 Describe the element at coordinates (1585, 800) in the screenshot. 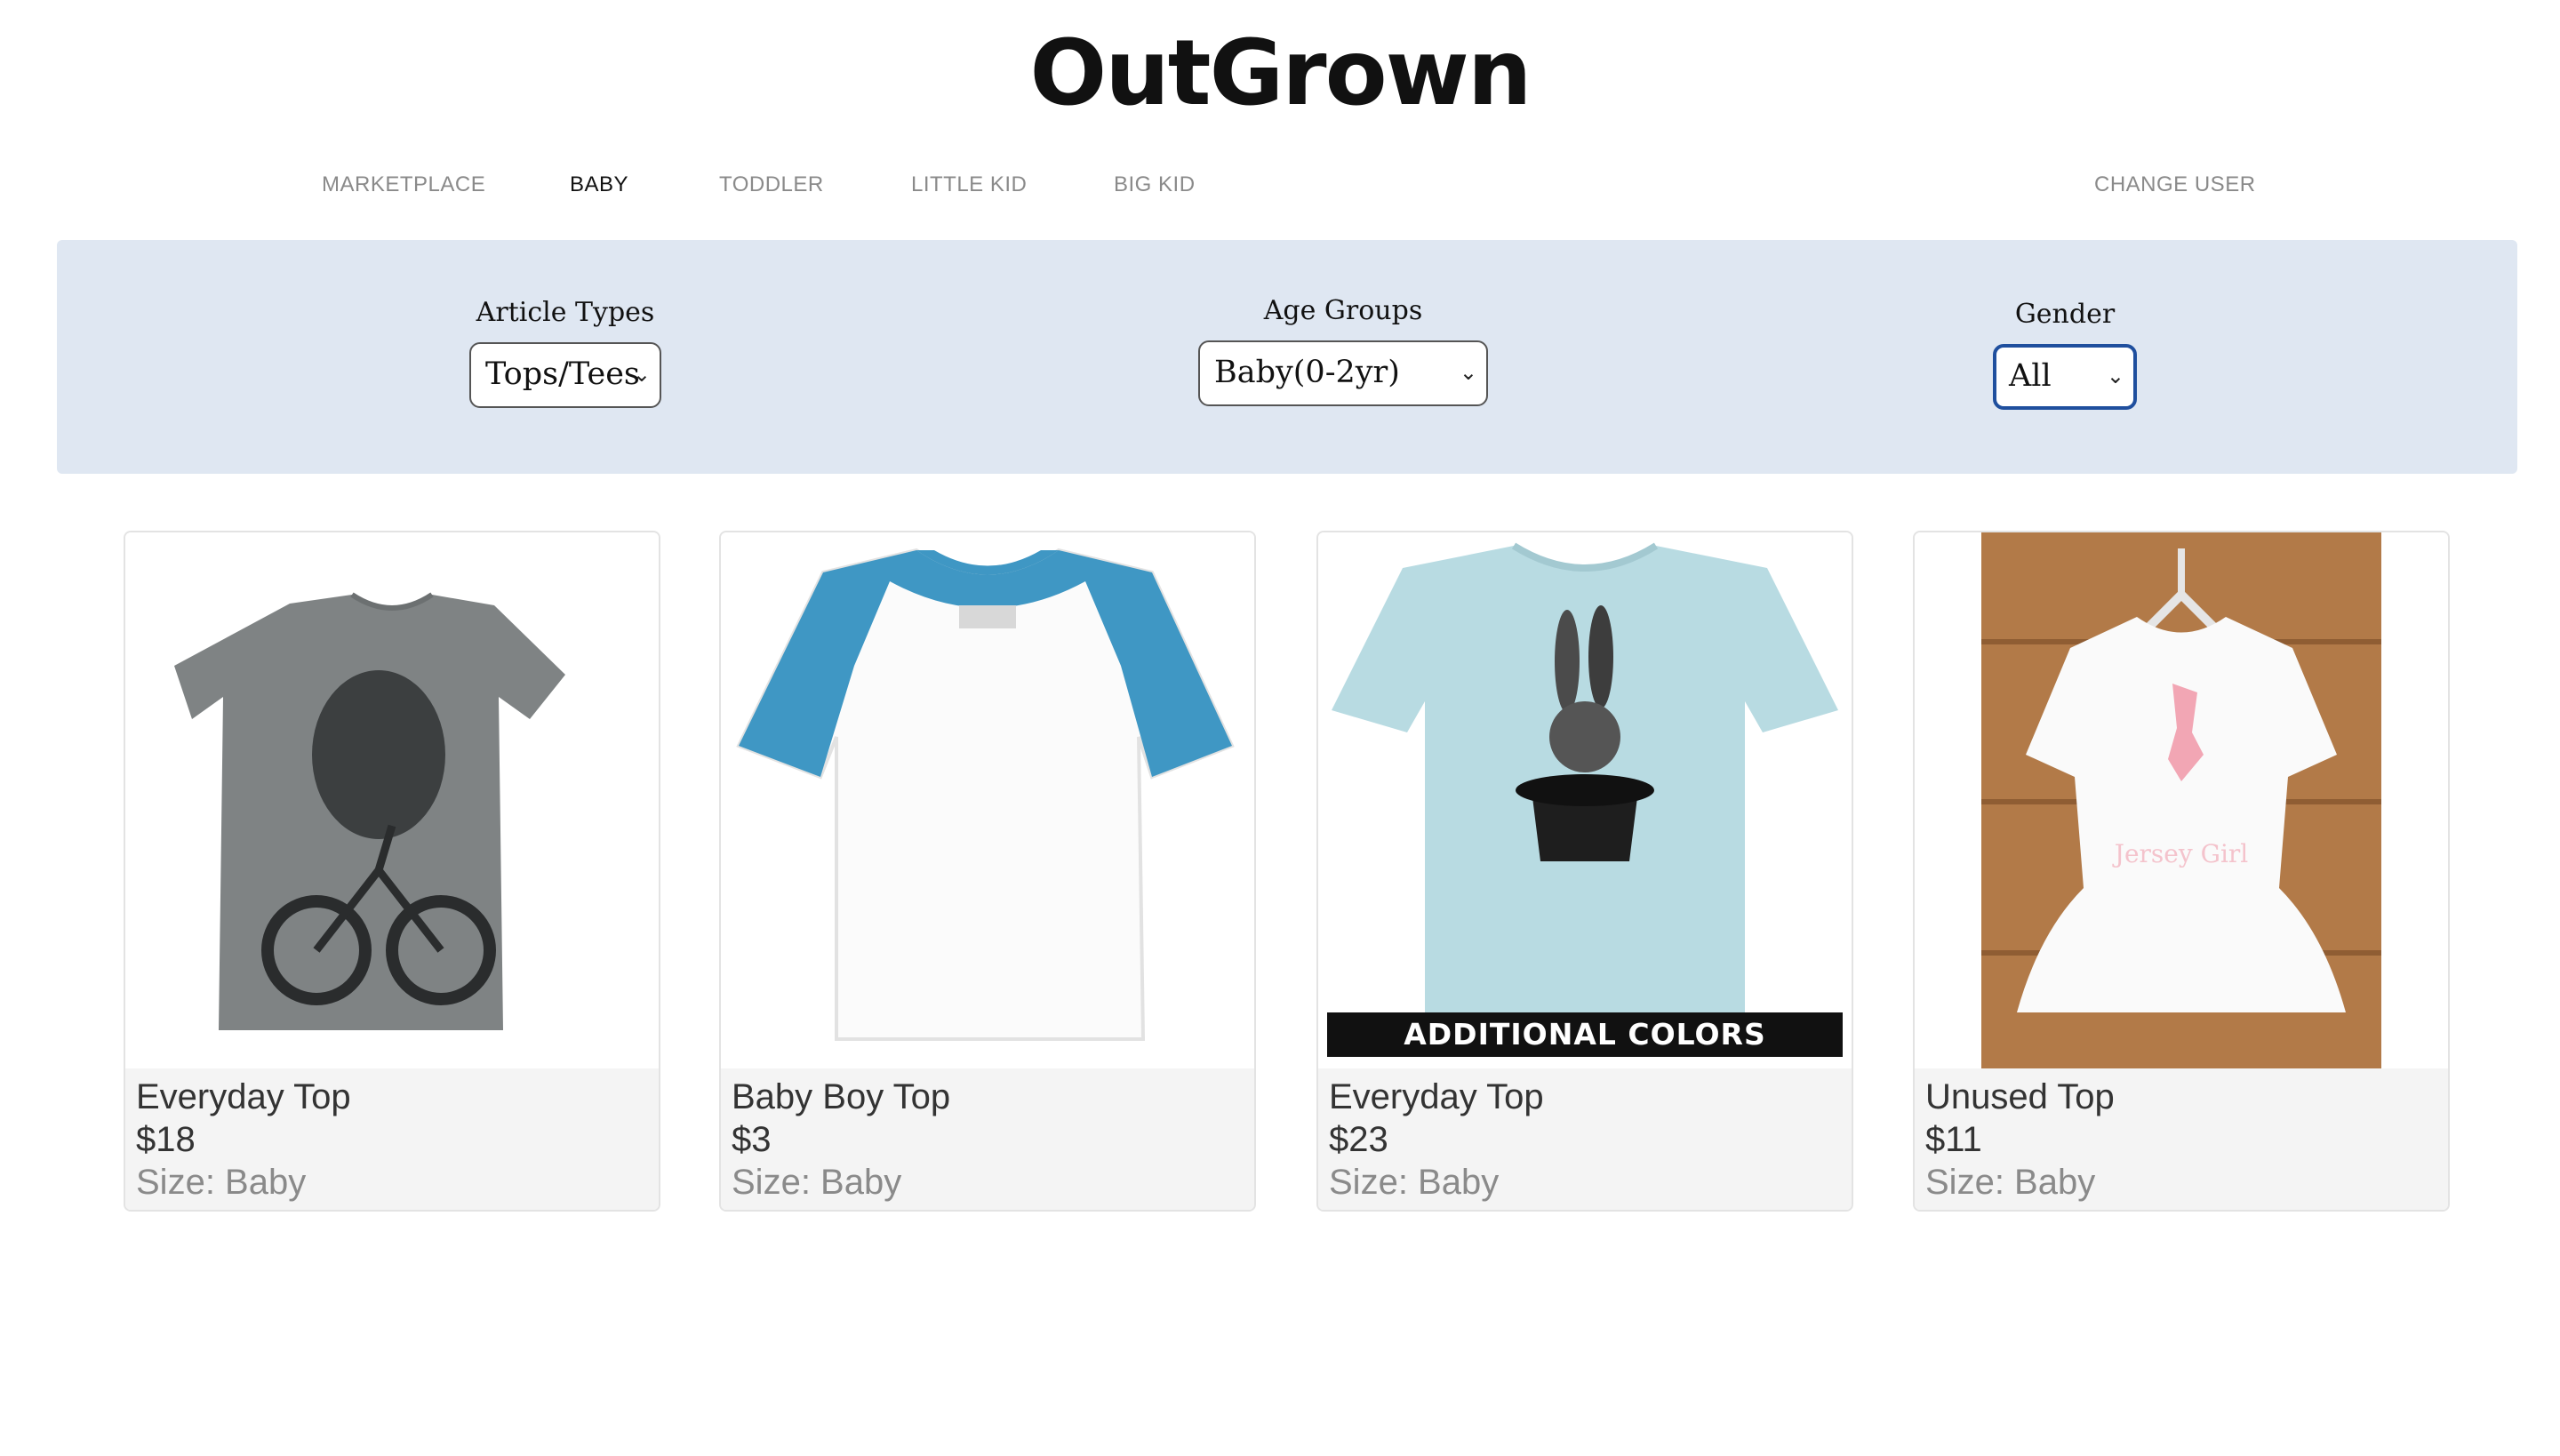

I see `rabbit-hat-tee-image: ADDITIONAL COLORS AVAILABLE` at that location.